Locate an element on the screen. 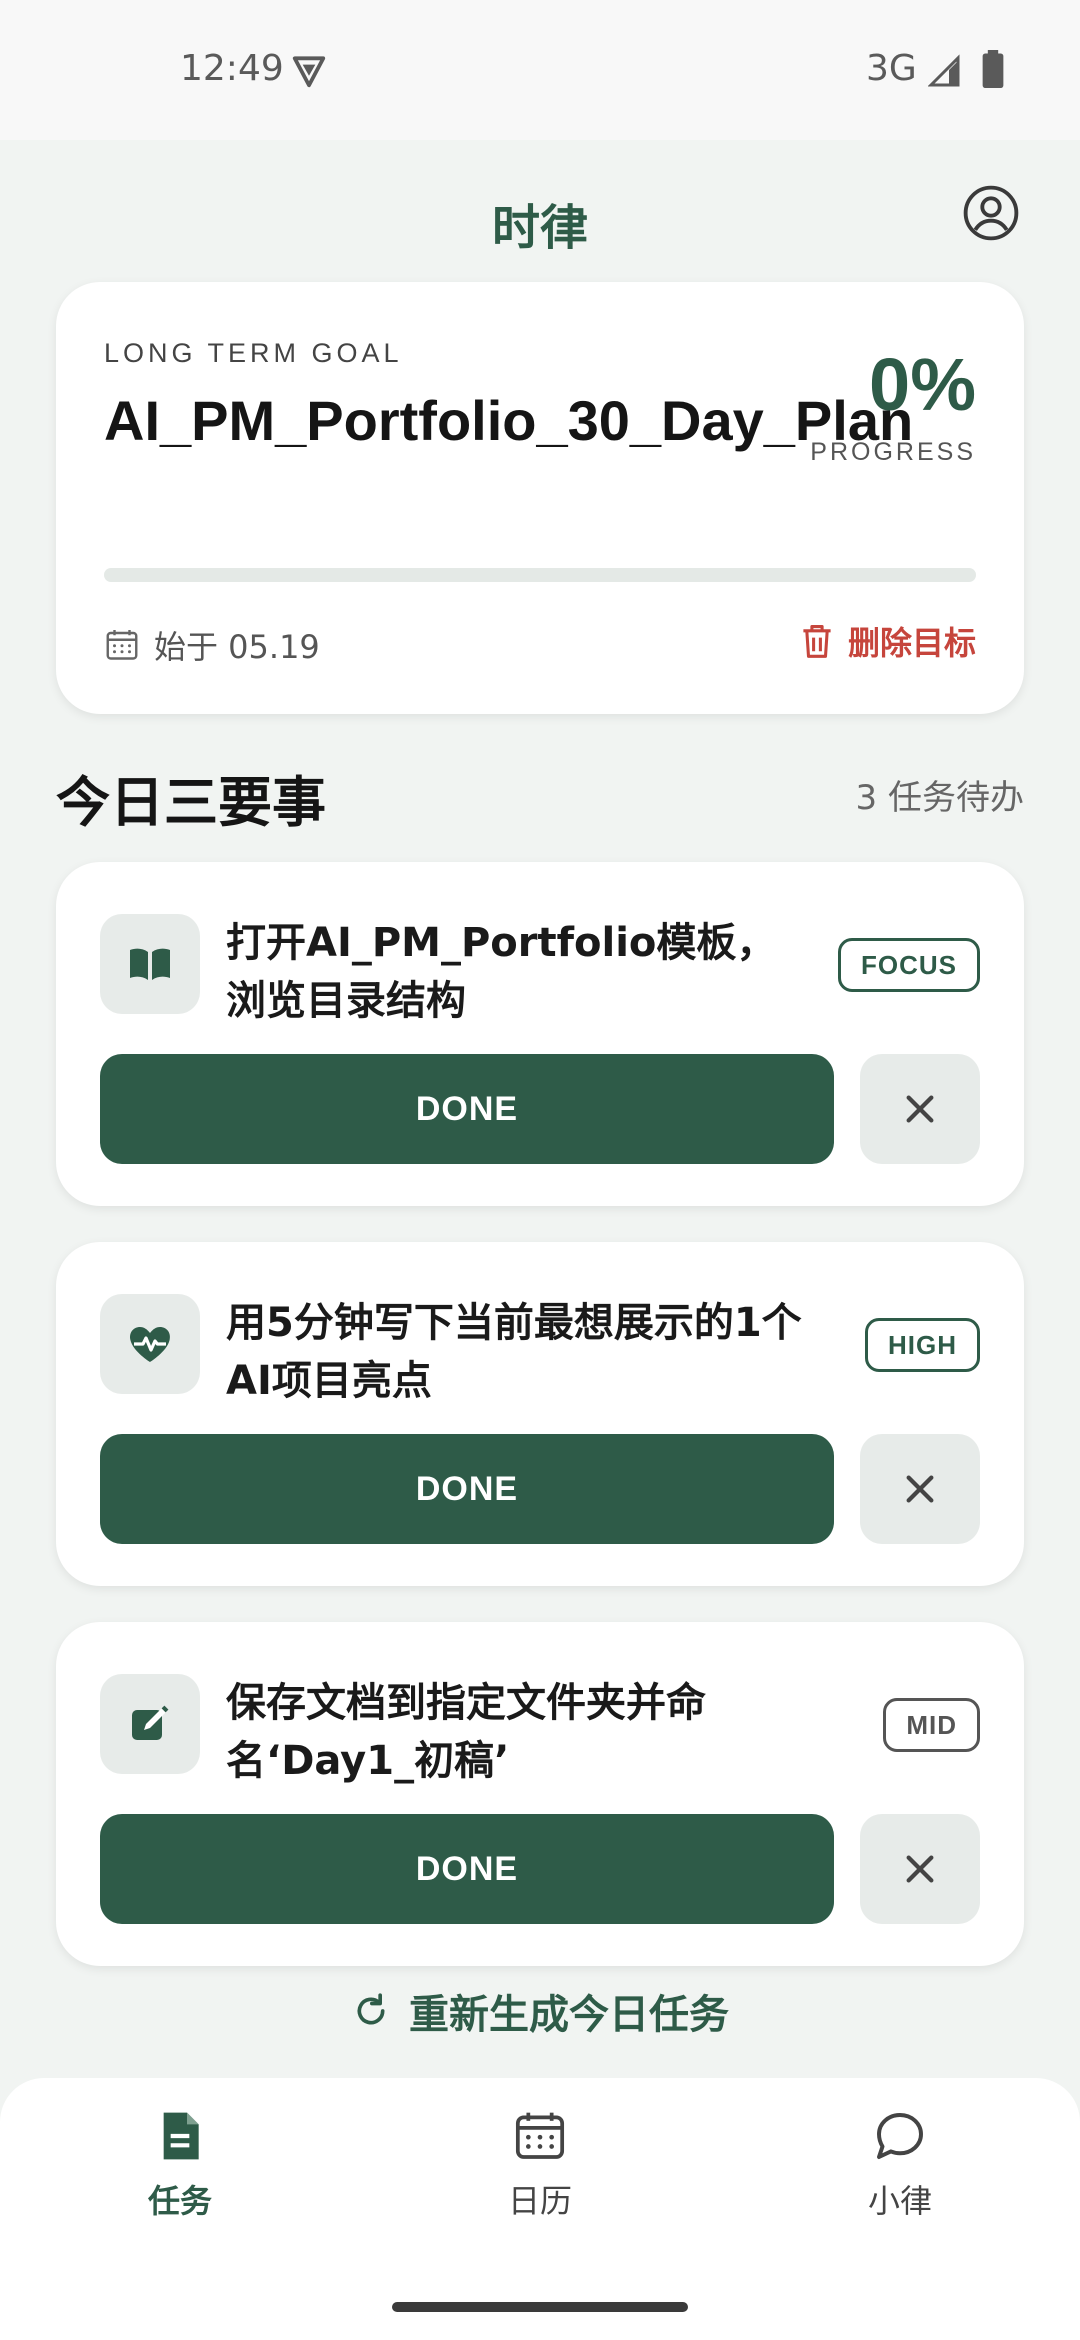 This screenshot has width=1080, height=2340. nav-item-tasks: 任务 is located at coordinates (180, 2165).